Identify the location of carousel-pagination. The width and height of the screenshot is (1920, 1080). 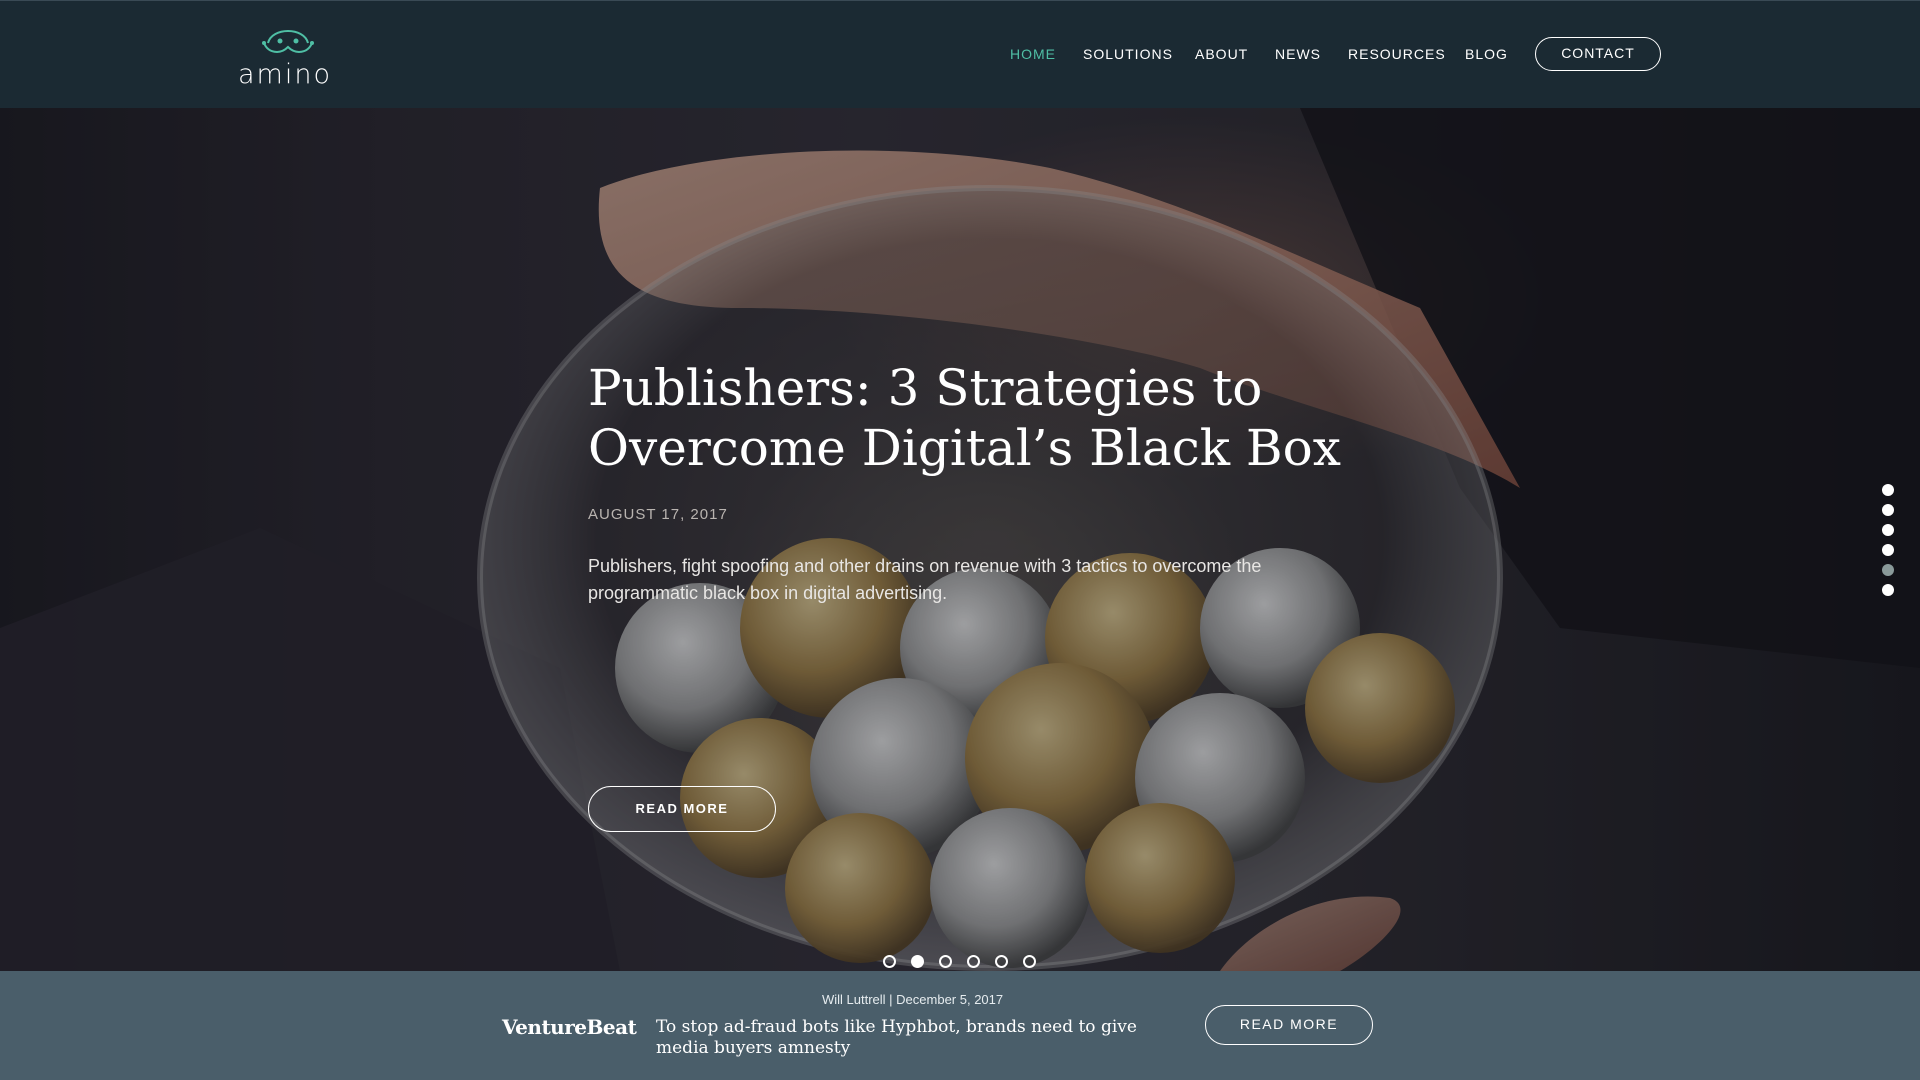
(967, 963).